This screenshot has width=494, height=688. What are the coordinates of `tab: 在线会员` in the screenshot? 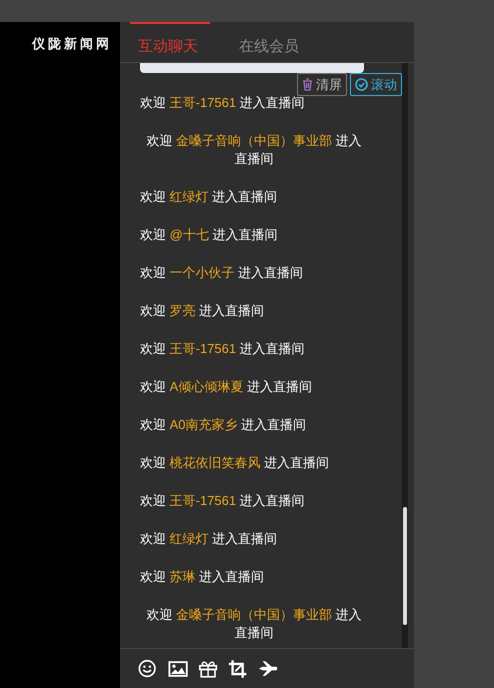 It's located at (271, 42).